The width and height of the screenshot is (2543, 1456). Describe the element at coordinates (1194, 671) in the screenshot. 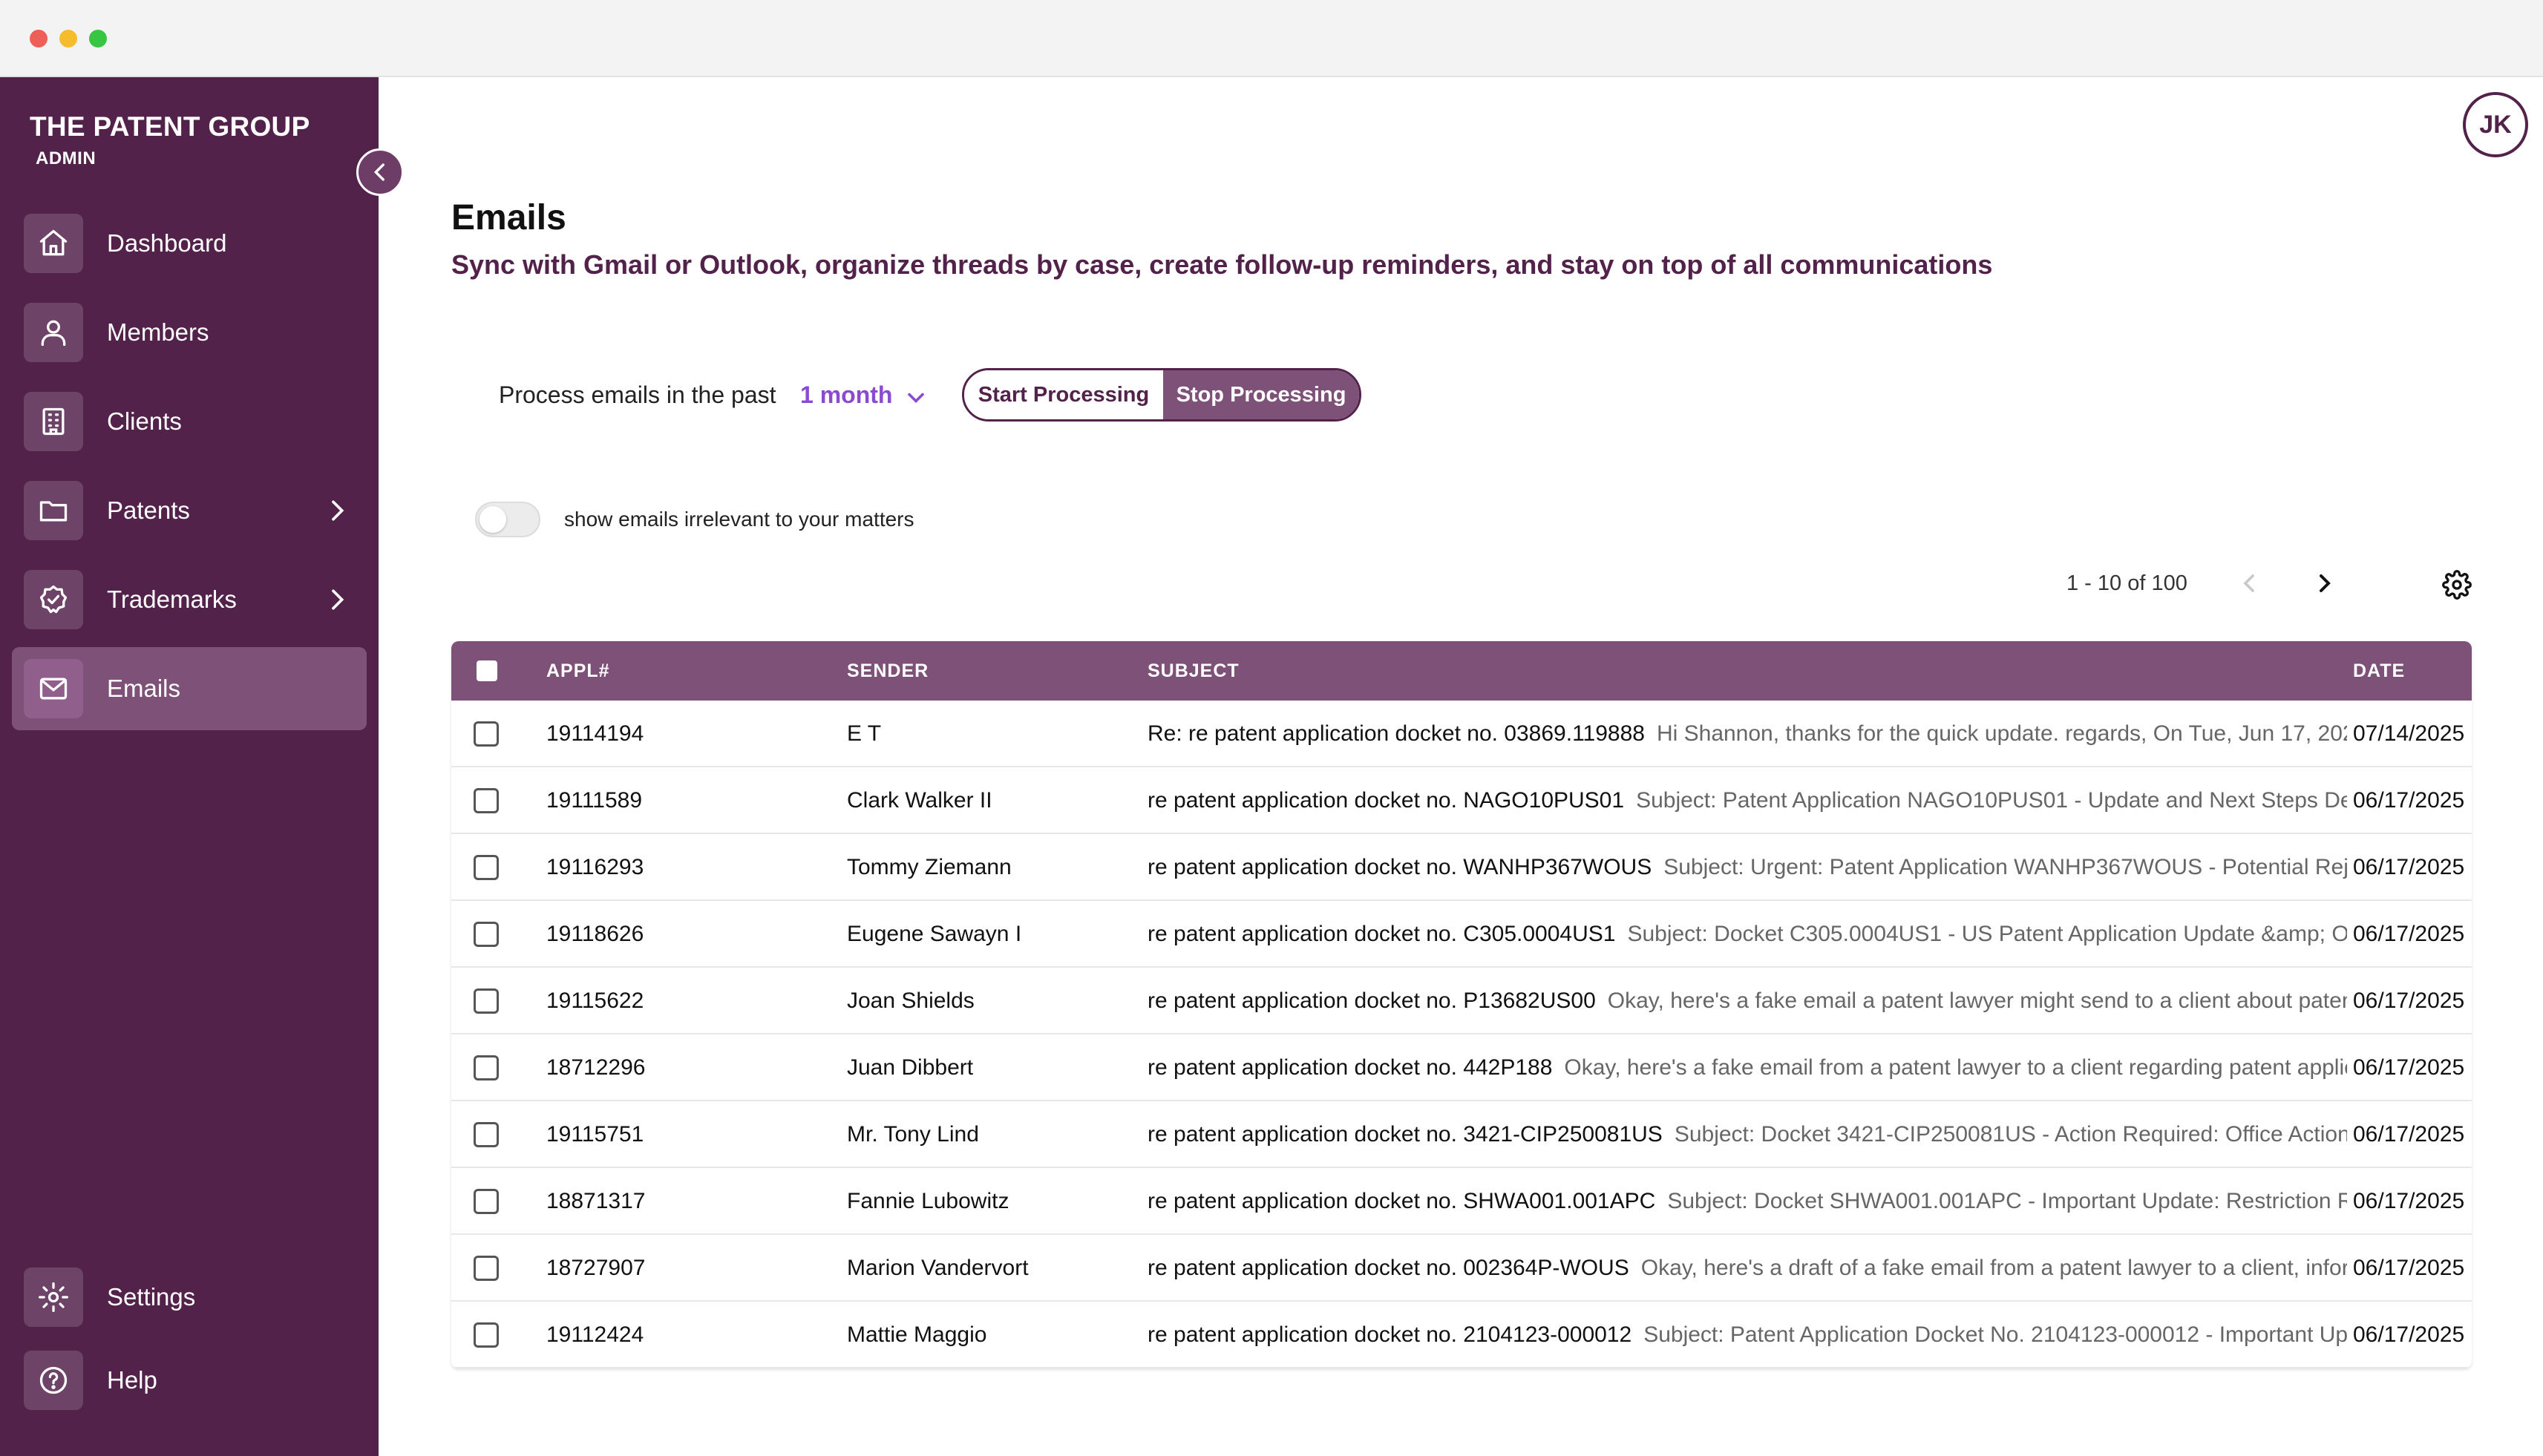

I see `column-header-subject: SUBJECT` at that location.